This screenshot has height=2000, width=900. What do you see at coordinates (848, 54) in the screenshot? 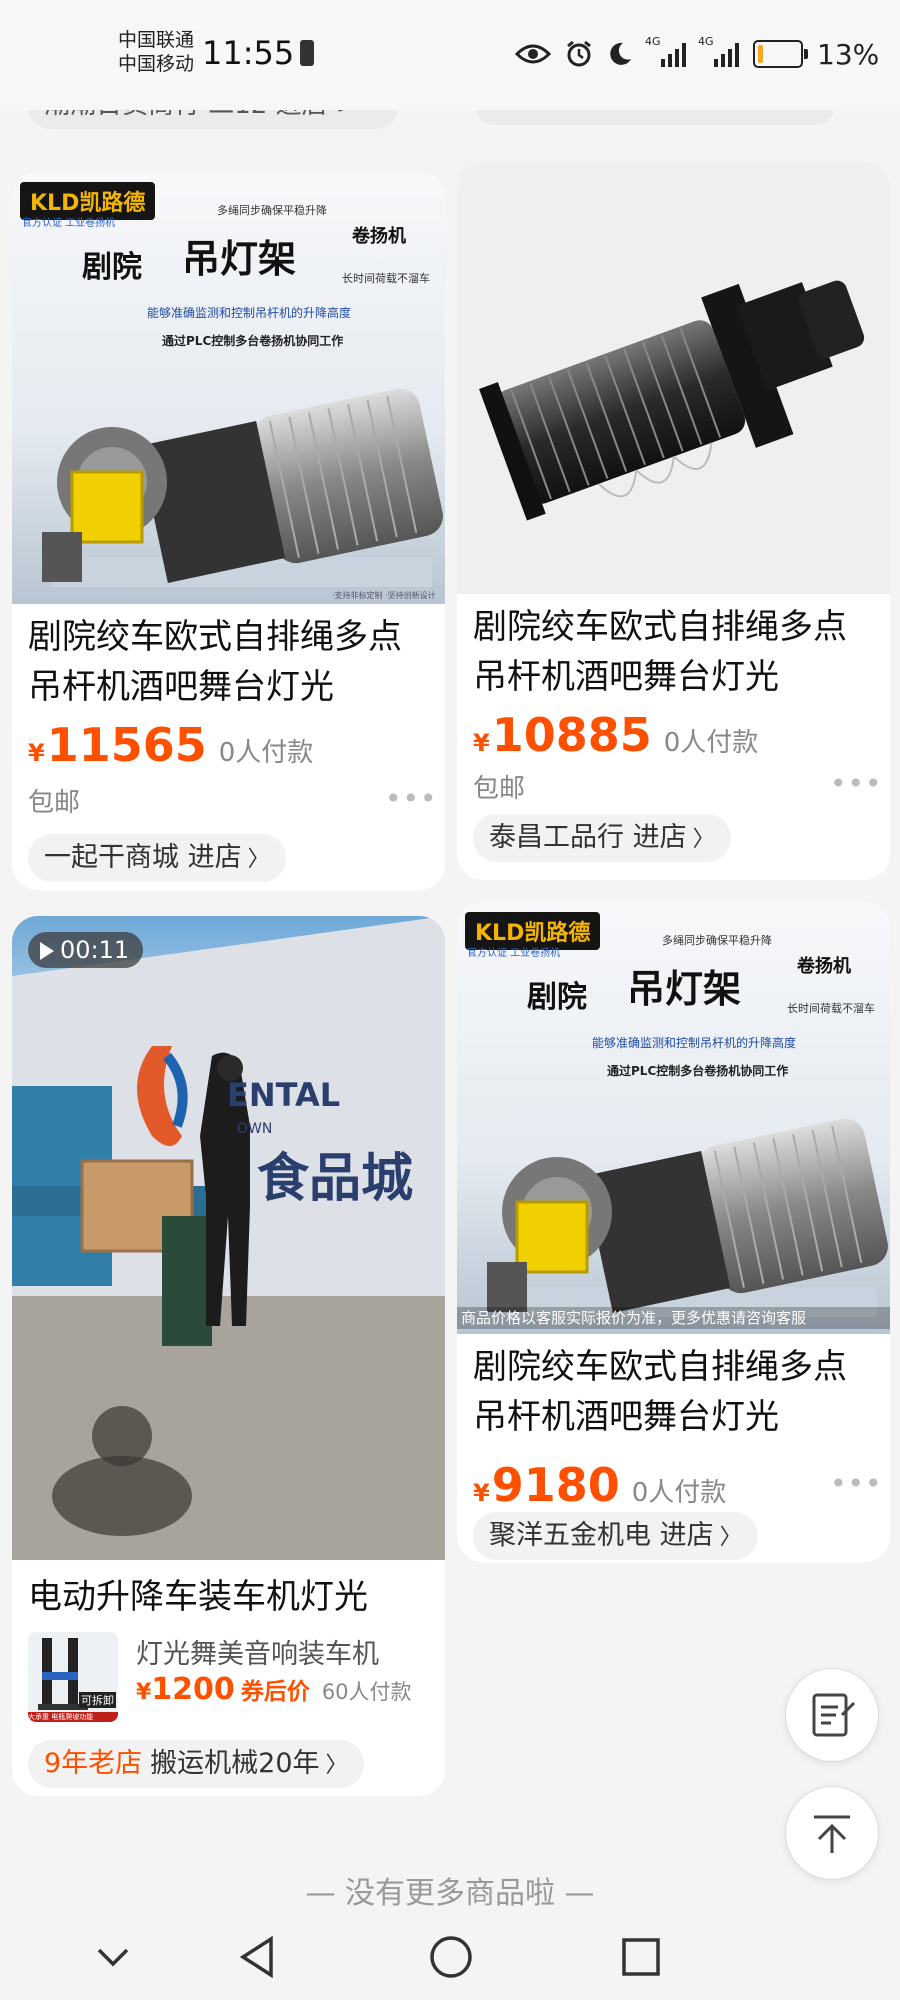
I see `battery-percent: 13%` at bounding box center [848, 54].